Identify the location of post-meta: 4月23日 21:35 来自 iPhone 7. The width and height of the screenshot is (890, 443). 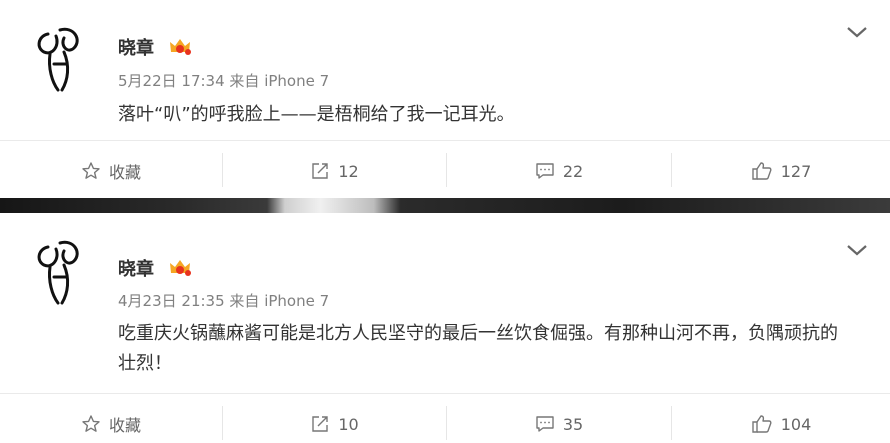
(223, 300).